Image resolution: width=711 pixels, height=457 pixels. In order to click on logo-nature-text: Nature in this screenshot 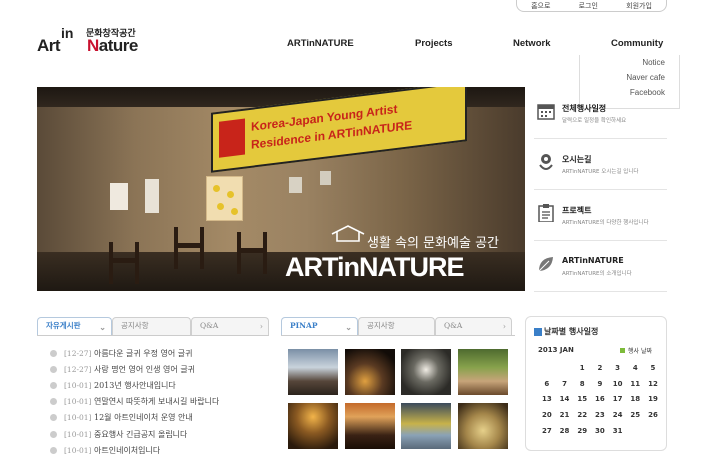, I will do `click(112, 45)`.